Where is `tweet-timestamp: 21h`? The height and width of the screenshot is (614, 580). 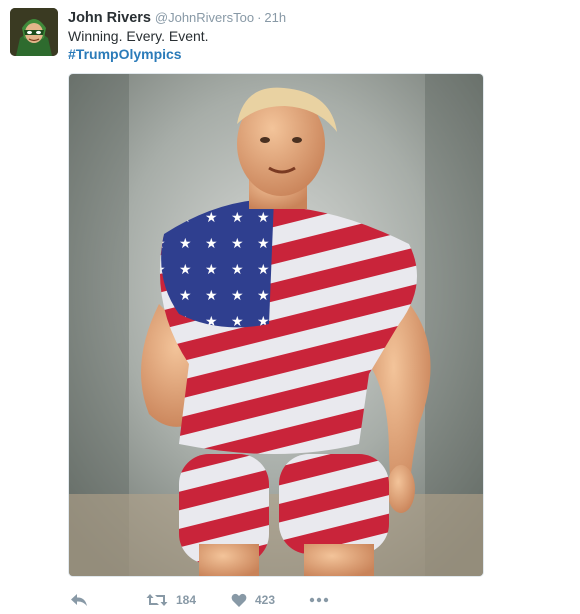
tweet-timestamp: 21h is located at coordinates (275, 17).